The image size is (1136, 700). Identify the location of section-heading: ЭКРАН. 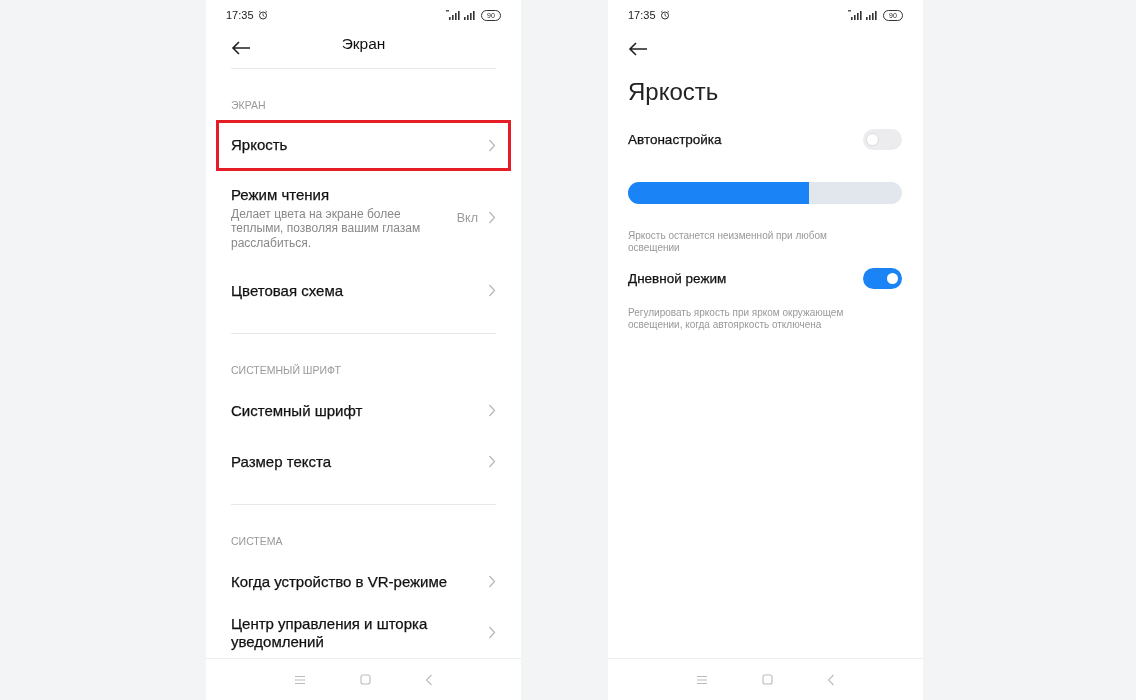
(249, 104).